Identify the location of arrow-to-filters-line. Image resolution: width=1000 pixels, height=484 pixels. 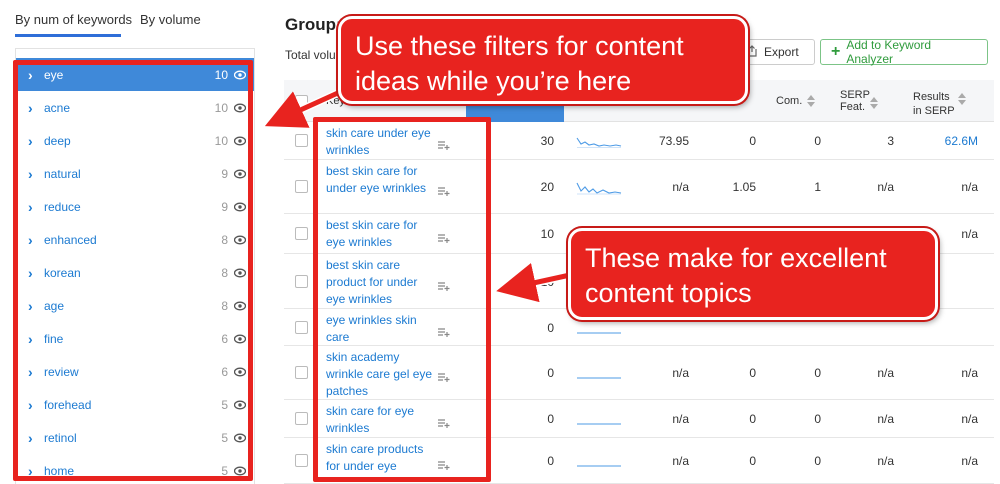
(303, 108).